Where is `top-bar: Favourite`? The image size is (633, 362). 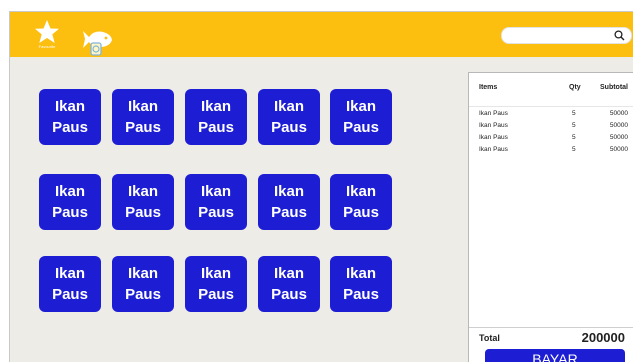
top-bar: Favourite is located at coordinates (321, 34).